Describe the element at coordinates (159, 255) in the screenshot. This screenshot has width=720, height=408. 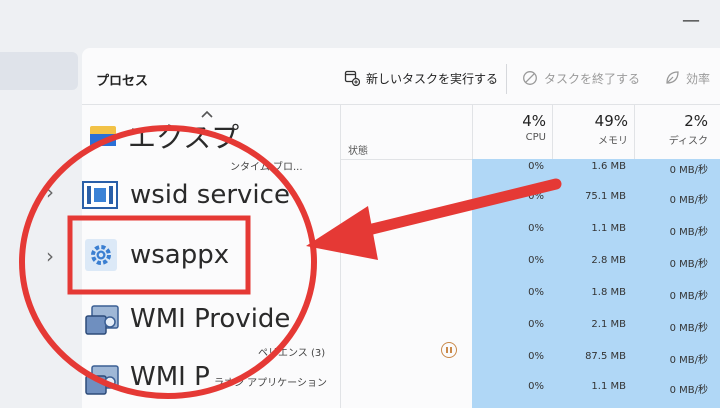
I see `highlight-box` at that location.